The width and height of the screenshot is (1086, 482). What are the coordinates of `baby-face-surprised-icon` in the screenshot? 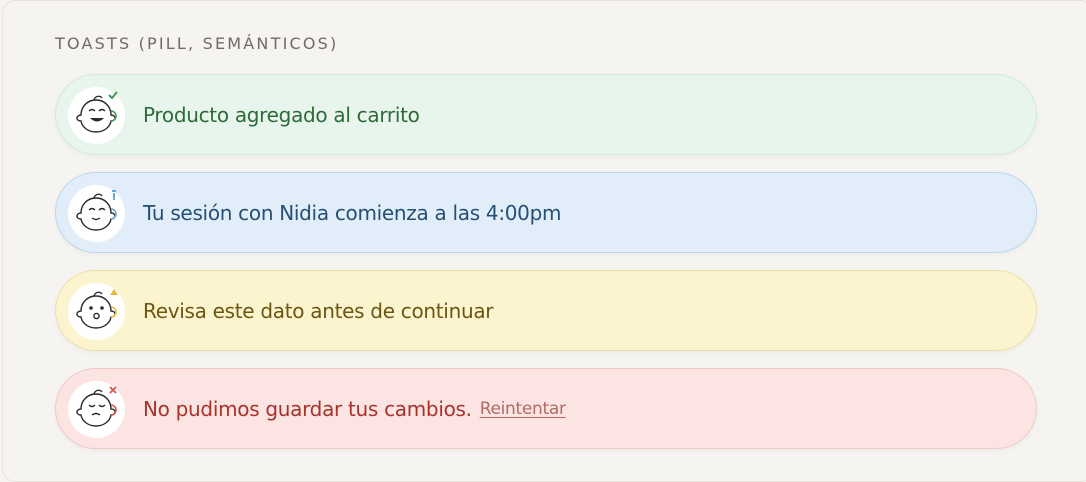 It's located at (96, 311).